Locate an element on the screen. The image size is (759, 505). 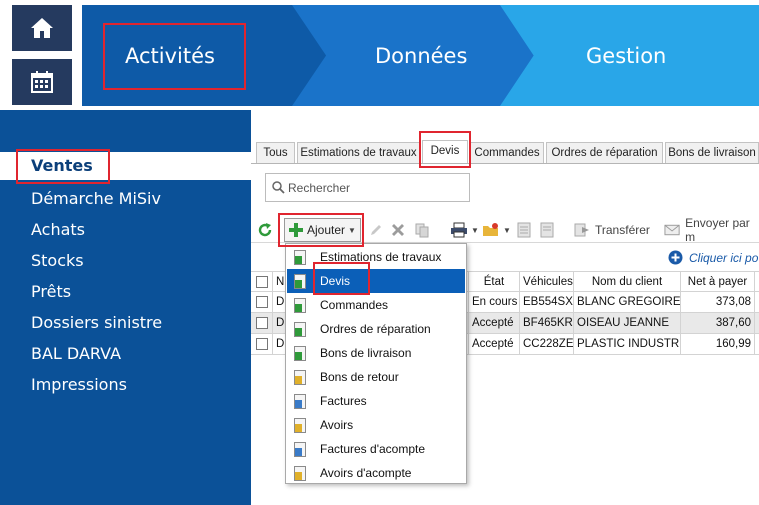
document-icon is located at coordinates (524, 230).